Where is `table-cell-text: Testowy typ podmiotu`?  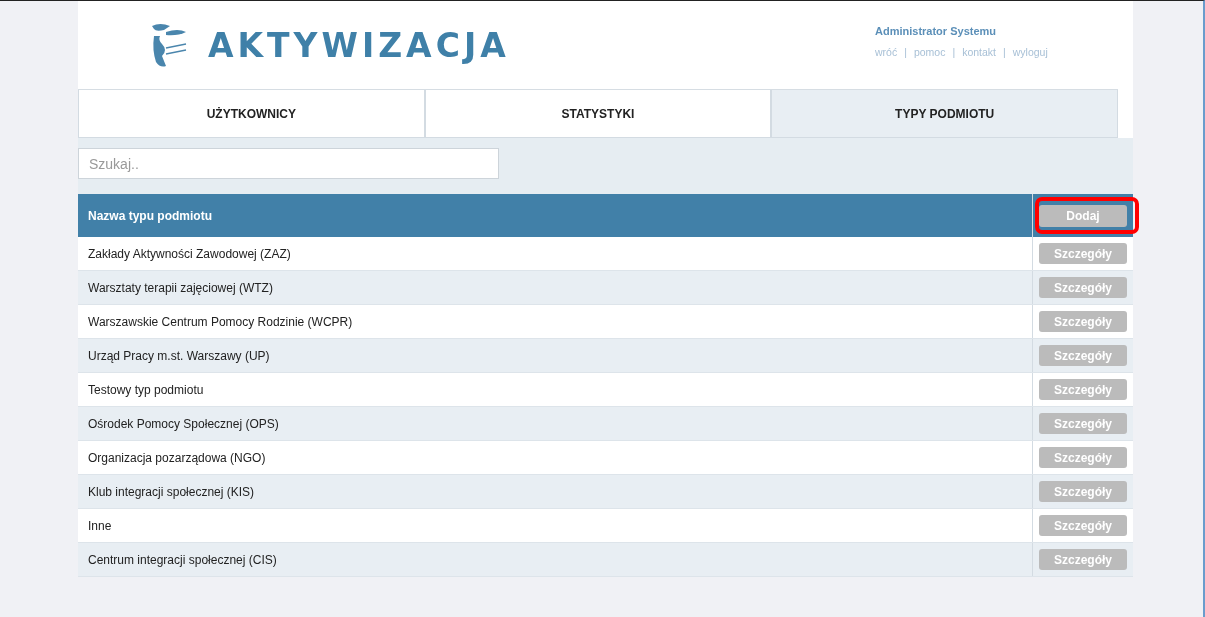
table-cell-text: Testowy typ podmiotu is located at coordinates (146, 389).